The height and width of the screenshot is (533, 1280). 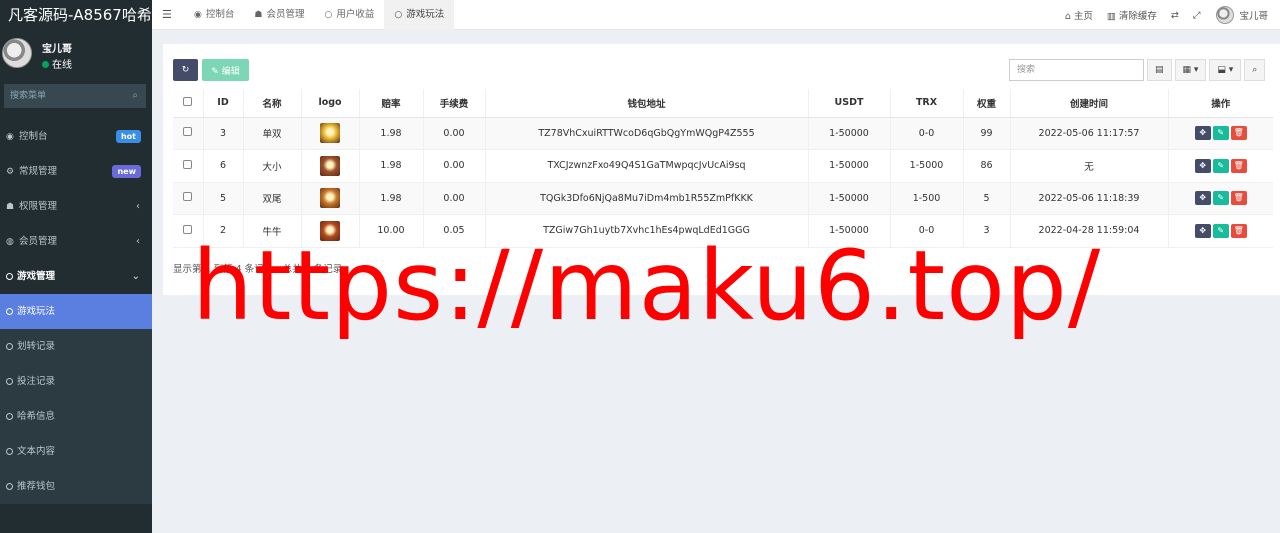 I want to click on sidebar-item-games: 游戏管理 ⌄, so click(x=76, y=276).